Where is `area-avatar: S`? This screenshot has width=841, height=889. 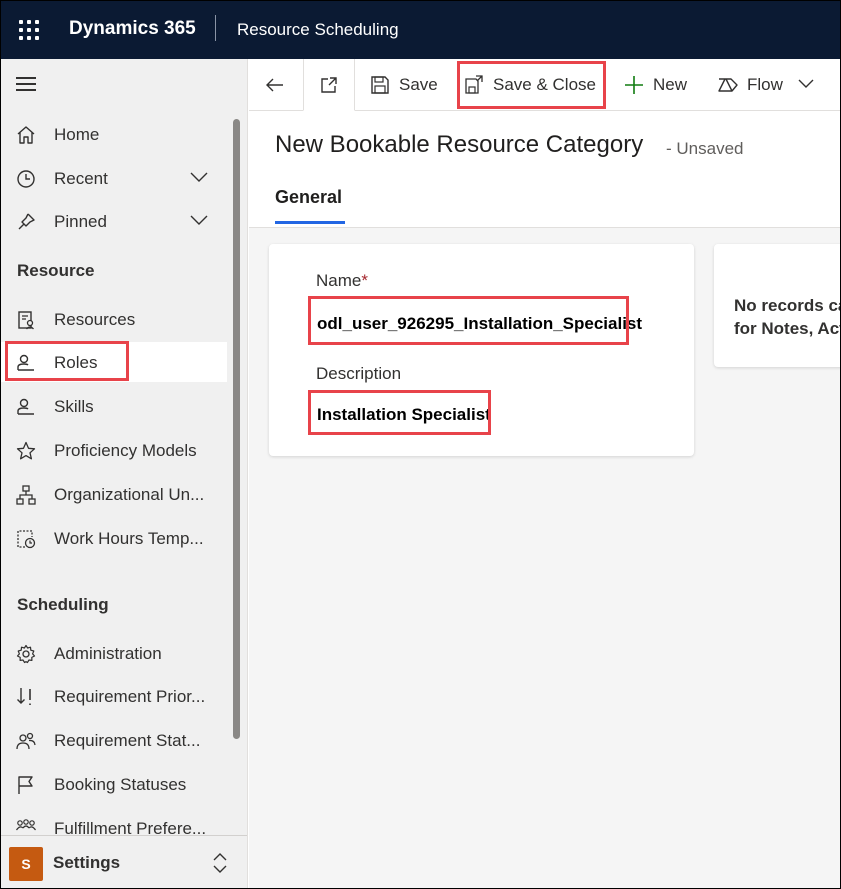 area-avatar: S is located at coordinates (26, 864).